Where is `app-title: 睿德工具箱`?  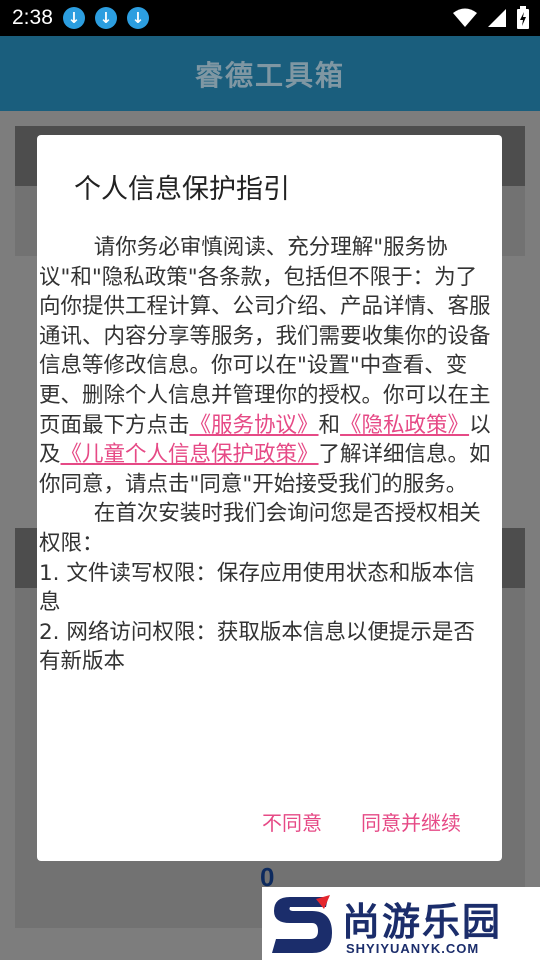
app-title: 睿德工具箱 is located at coordinates (269, 75).